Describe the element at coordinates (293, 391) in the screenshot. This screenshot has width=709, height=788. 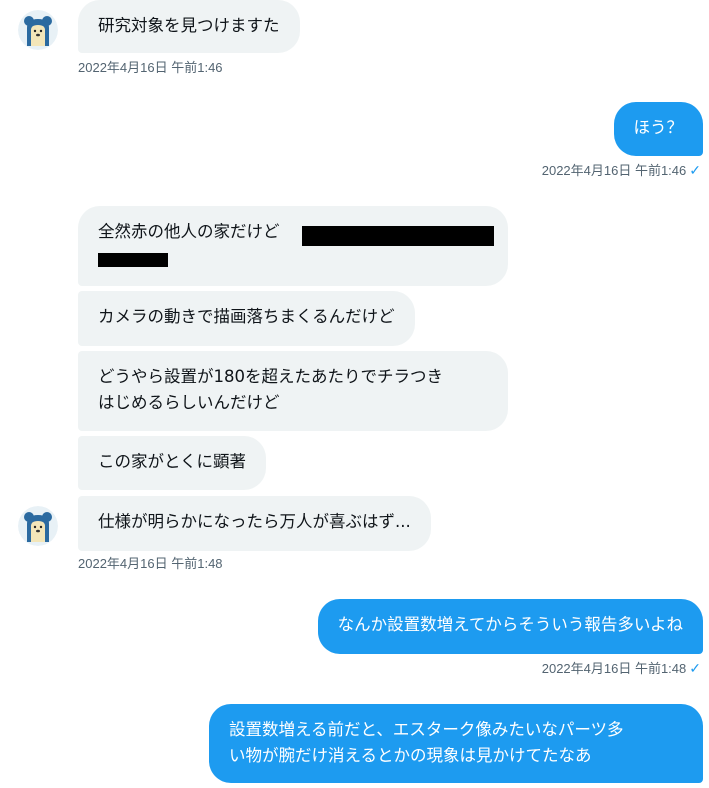
I see `message-bubble-received: どうやら設置が180を超えたあたりでチラつき はじめるらしいんだけど` at that location.